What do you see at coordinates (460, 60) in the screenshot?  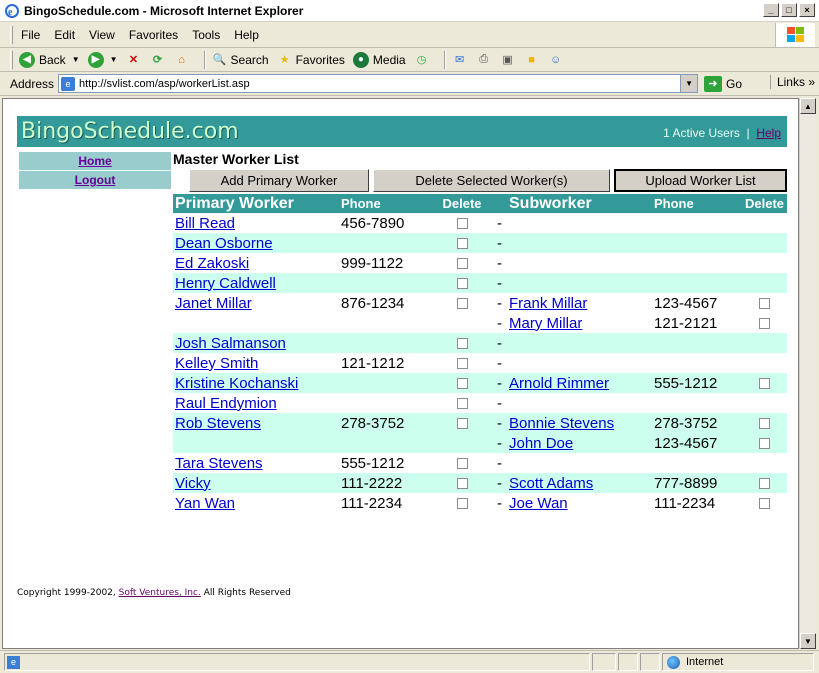 I see `mail-icon: ✉` at bounding box center [460, 60].